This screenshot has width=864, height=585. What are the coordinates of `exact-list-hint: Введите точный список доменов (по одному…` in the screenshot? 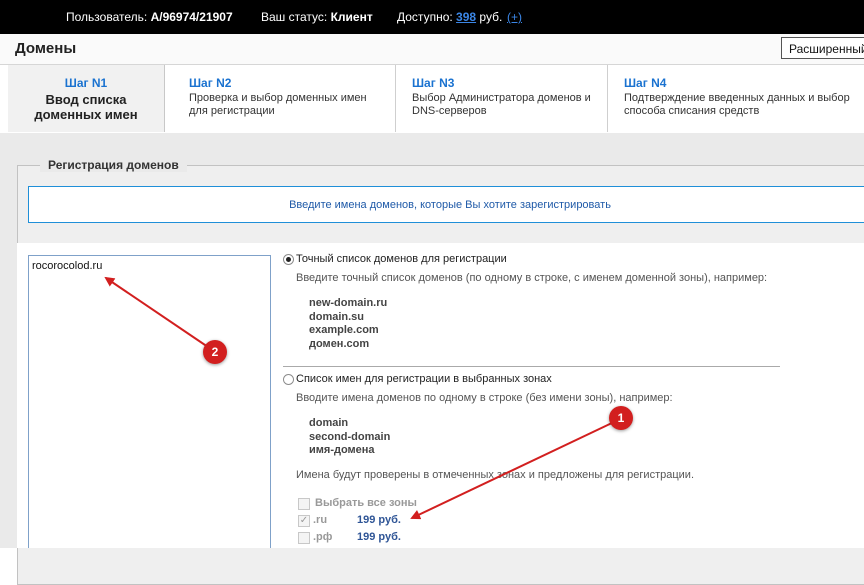 It's located at (532, 278).